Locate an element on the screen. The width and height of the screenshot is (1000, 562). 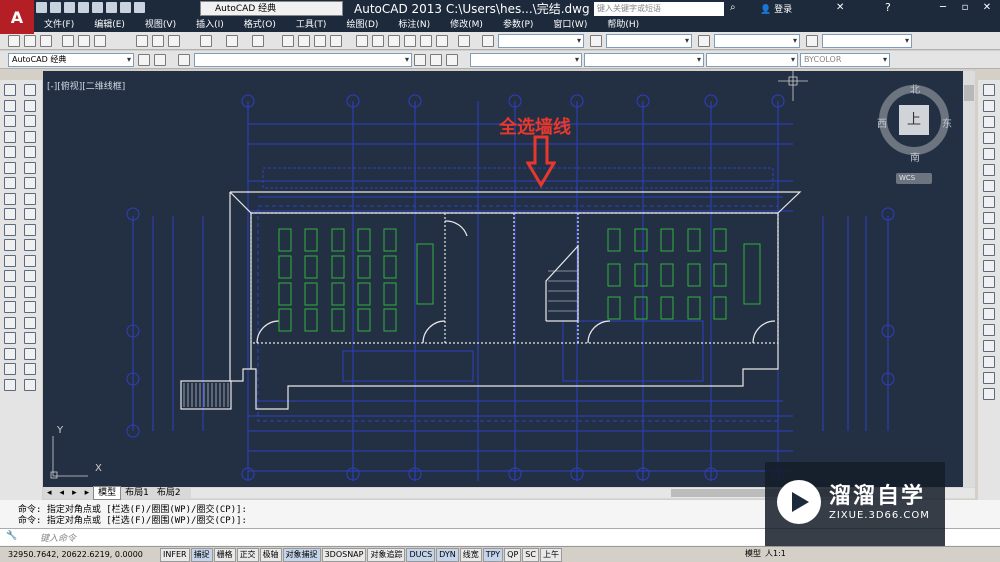
status-polar: 极轴 is located at coordinates (270, 554).